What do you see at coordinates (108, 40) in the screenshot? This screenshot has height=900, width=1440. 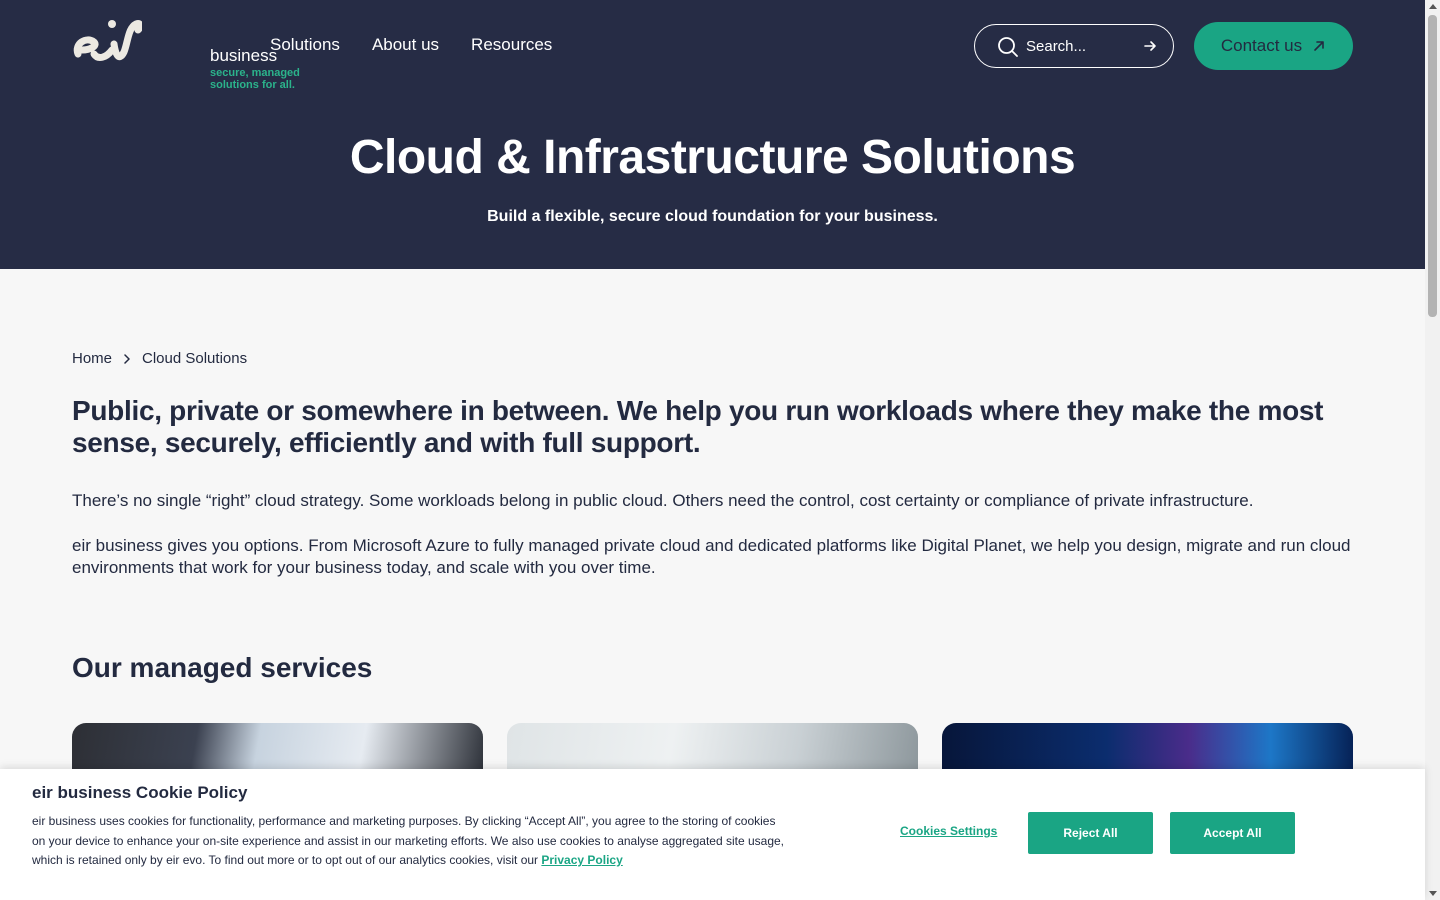 I see `eir-logo-icon` at bounding box center [108, 40].